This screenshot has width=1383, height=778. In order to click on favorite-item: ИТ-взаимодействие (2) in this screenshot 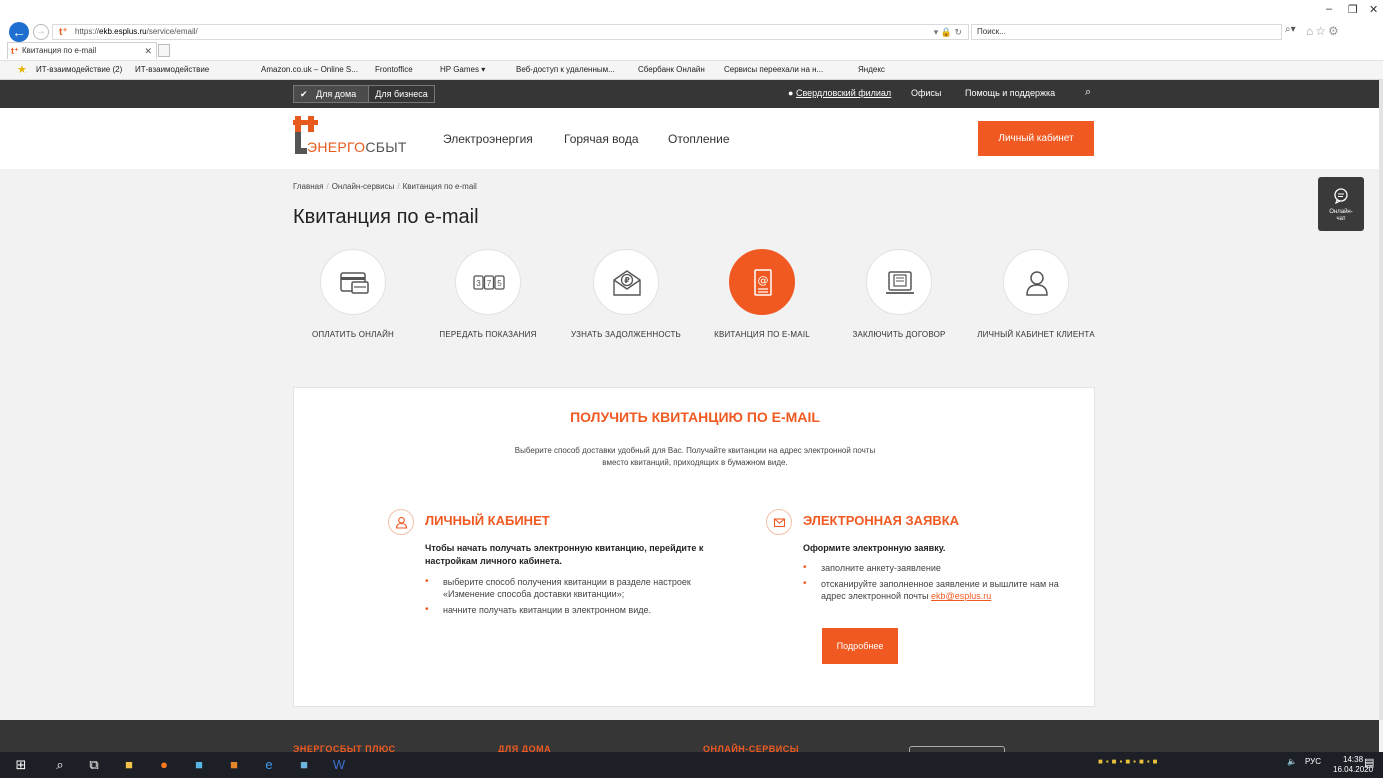, I will do `click(79, 69)`.